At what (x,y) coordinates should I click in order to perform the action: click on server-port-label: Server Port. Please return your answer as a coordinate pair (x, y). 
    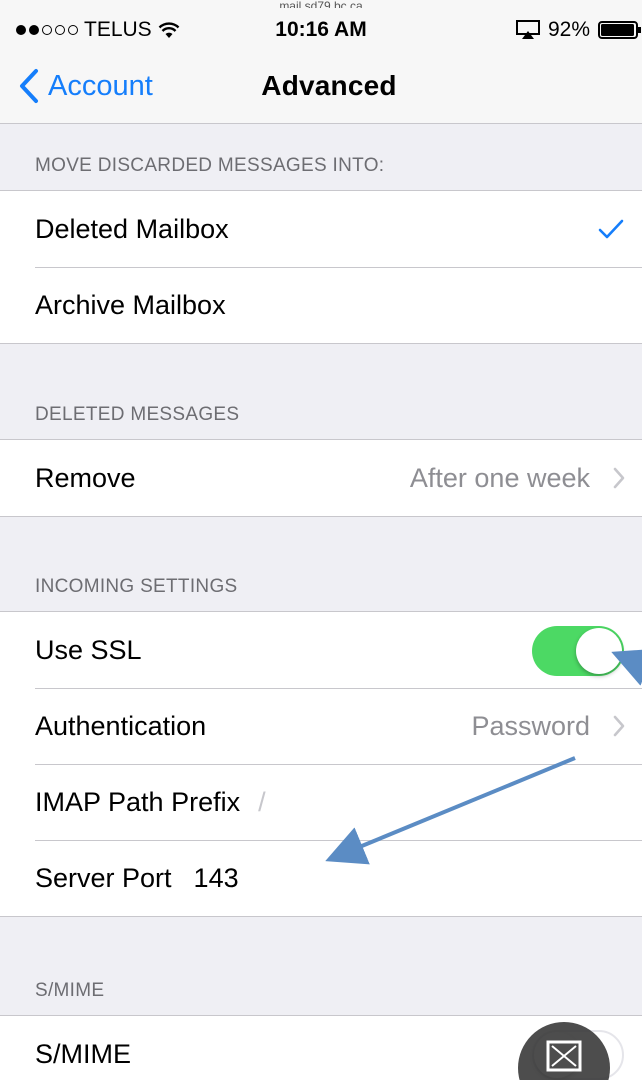
    Looking at the image, I should click on (103, 877).